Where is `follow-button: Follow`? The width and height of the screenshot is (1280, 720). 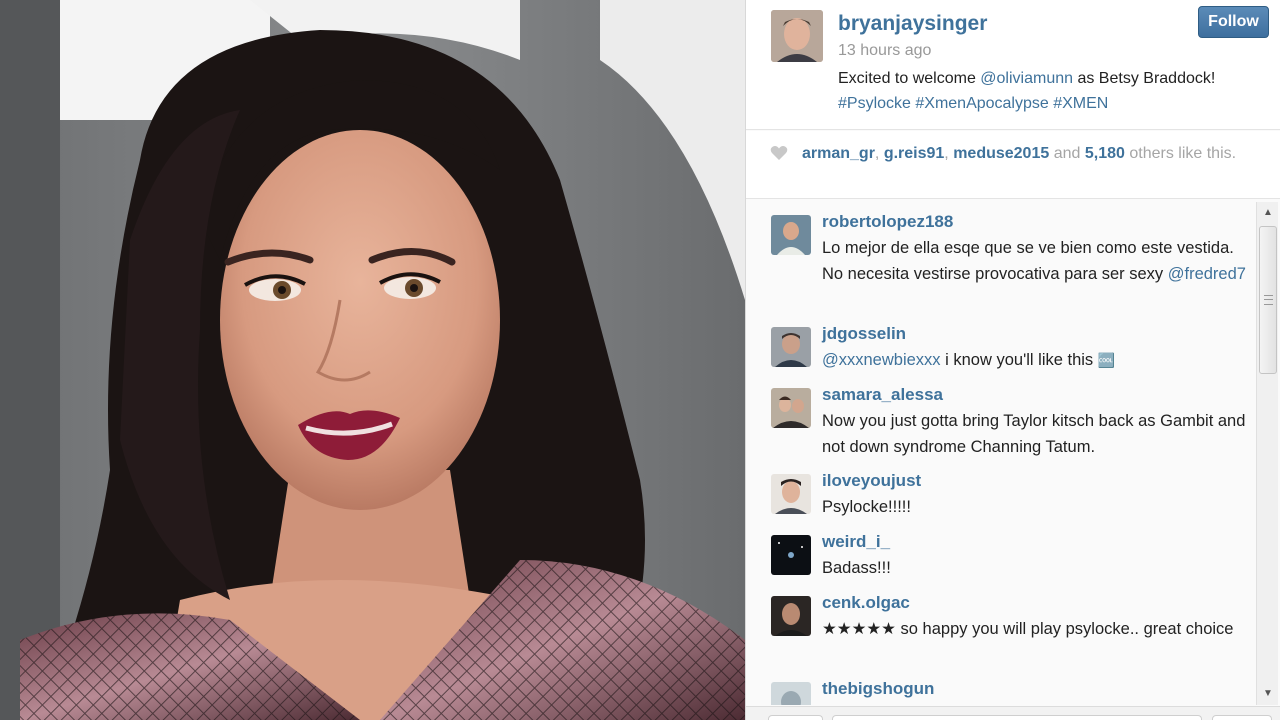
follow-button: Follow is located at coordinates (1233, 22).